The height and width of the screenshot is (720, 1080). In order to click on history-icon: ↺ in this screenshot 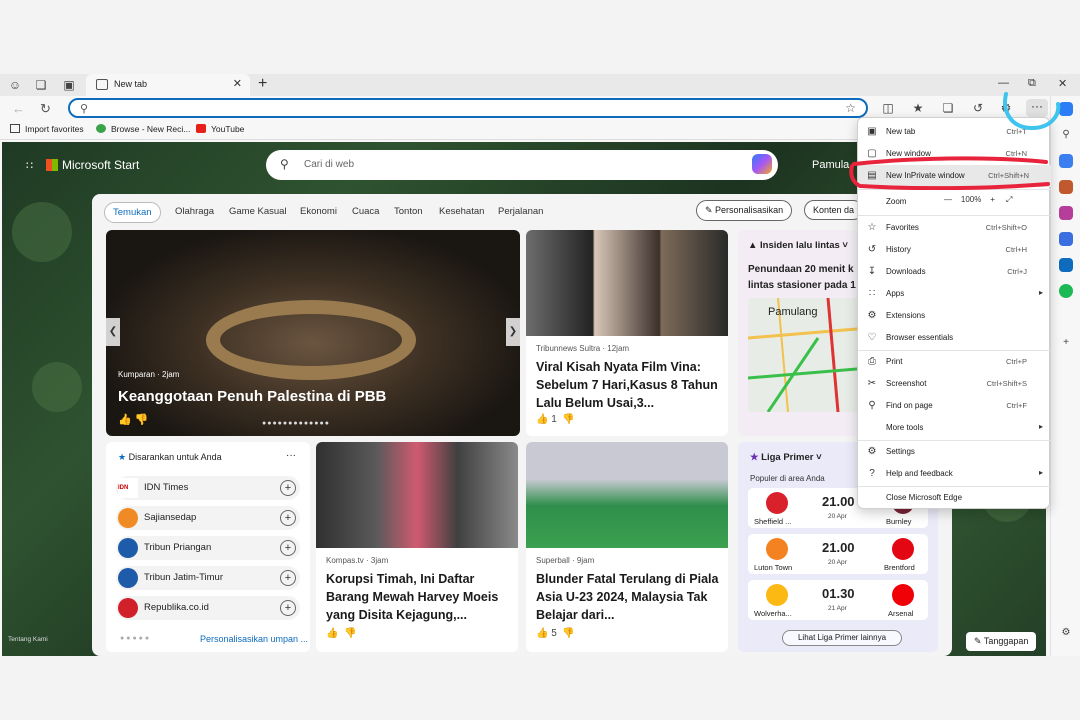, I will do `click(978, 108)`.